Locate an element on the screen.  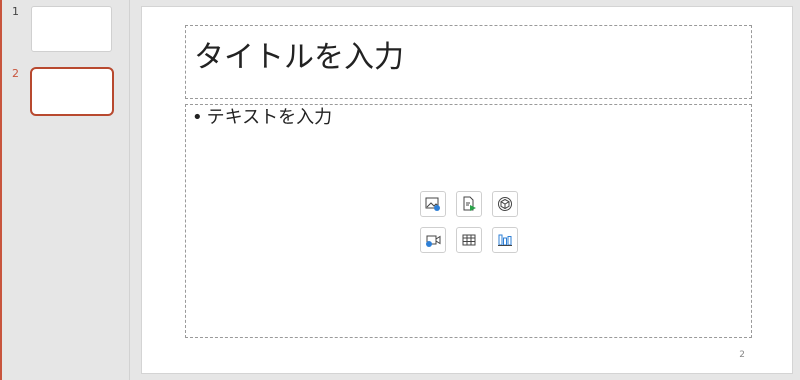
title-placeholder-text: タイトルを入力 is located at coordinates (299, 57).